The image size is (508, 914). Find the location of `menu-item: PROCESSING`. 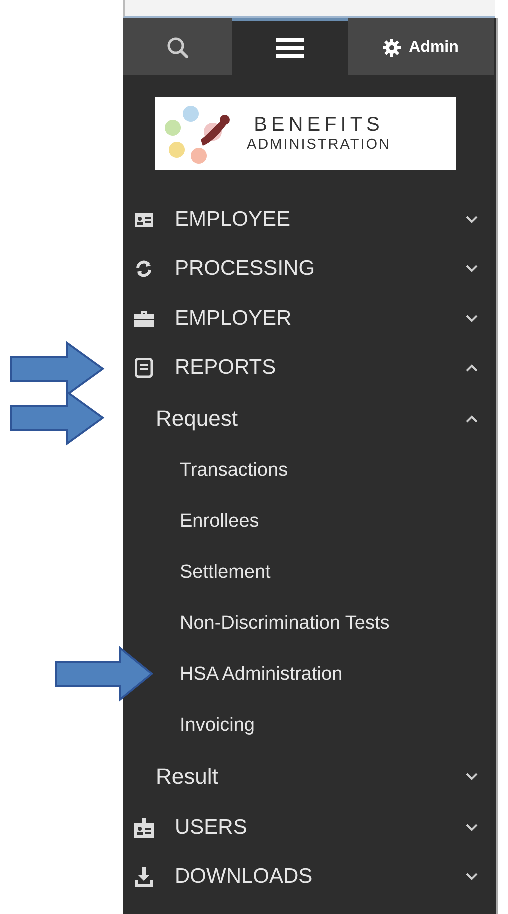

menu-item: PROCESSING is located at coordinates (309, 269).